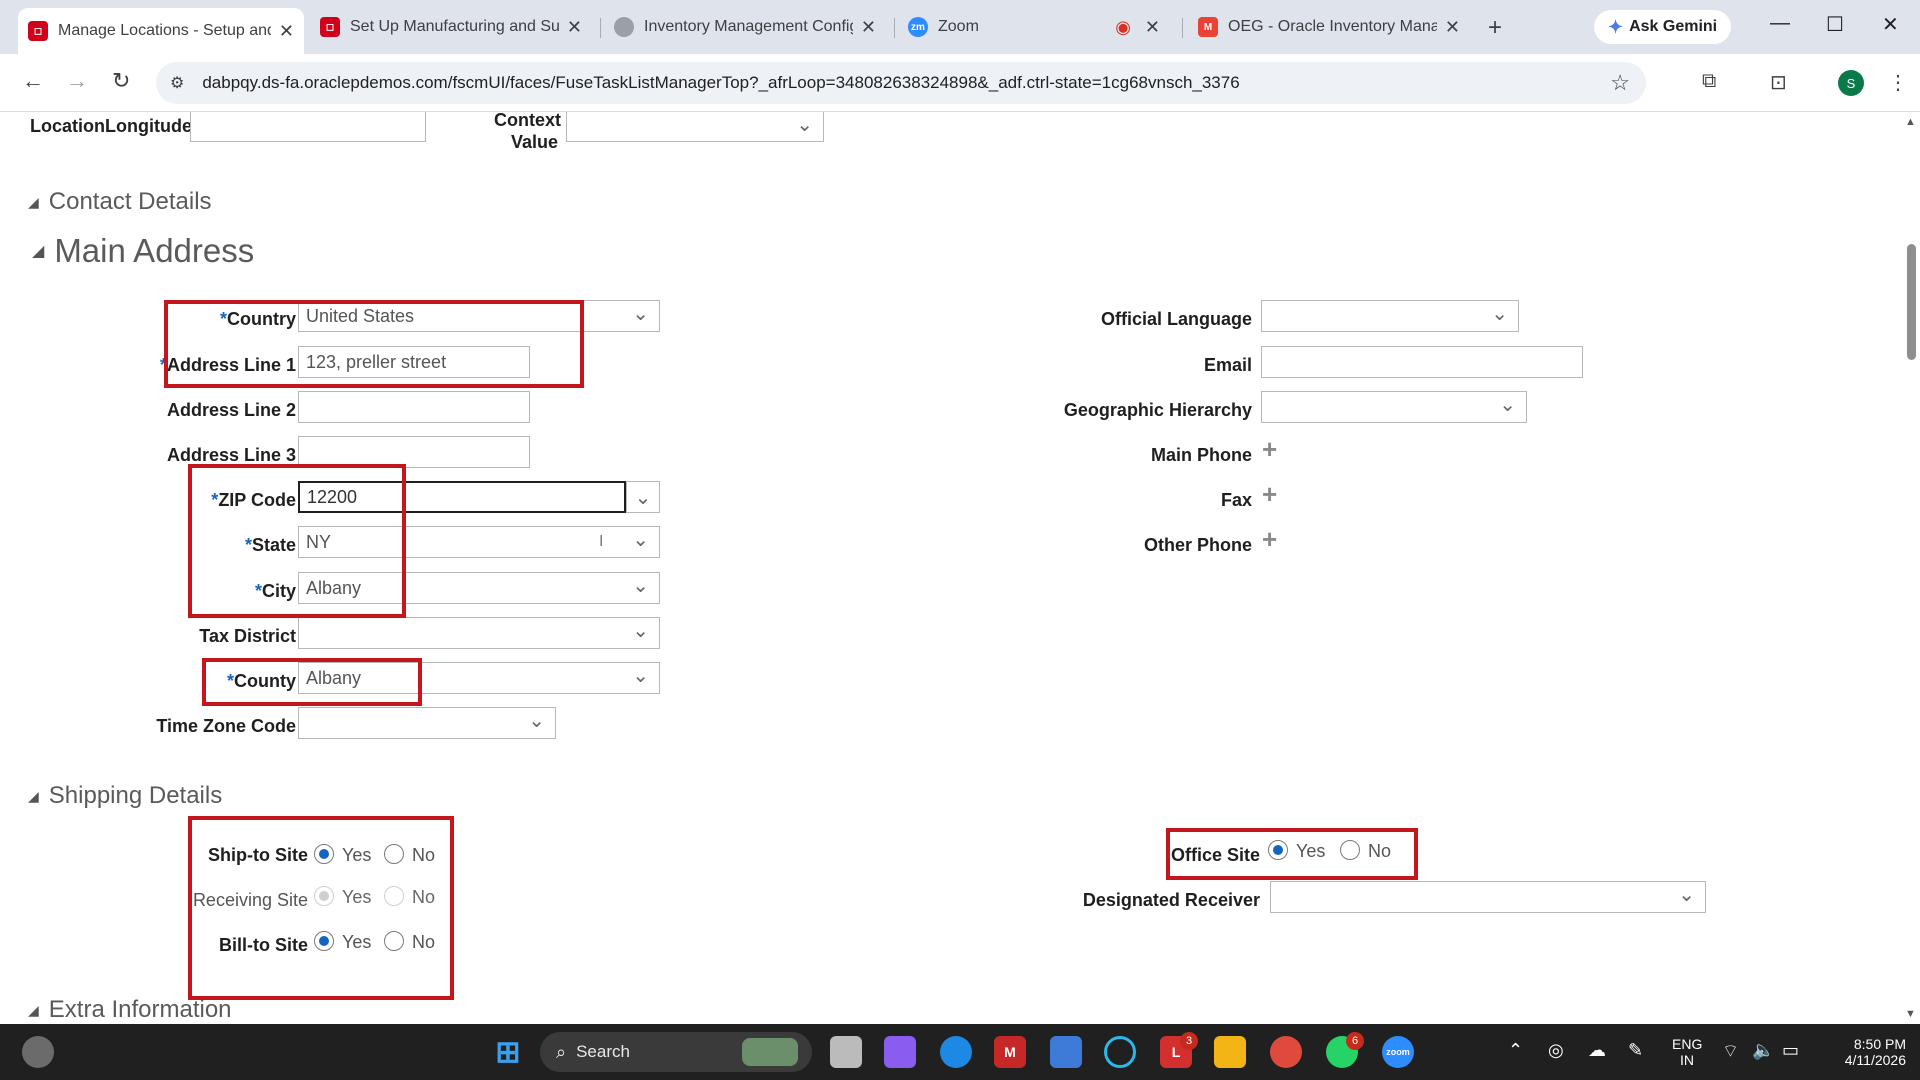 The height and width of the screenshot is (1080, 1920). What do you see at coordinates (1230, 1052) in the screenshot?
I see `file-explorer-icon` at bounding box center [1230, 1052].